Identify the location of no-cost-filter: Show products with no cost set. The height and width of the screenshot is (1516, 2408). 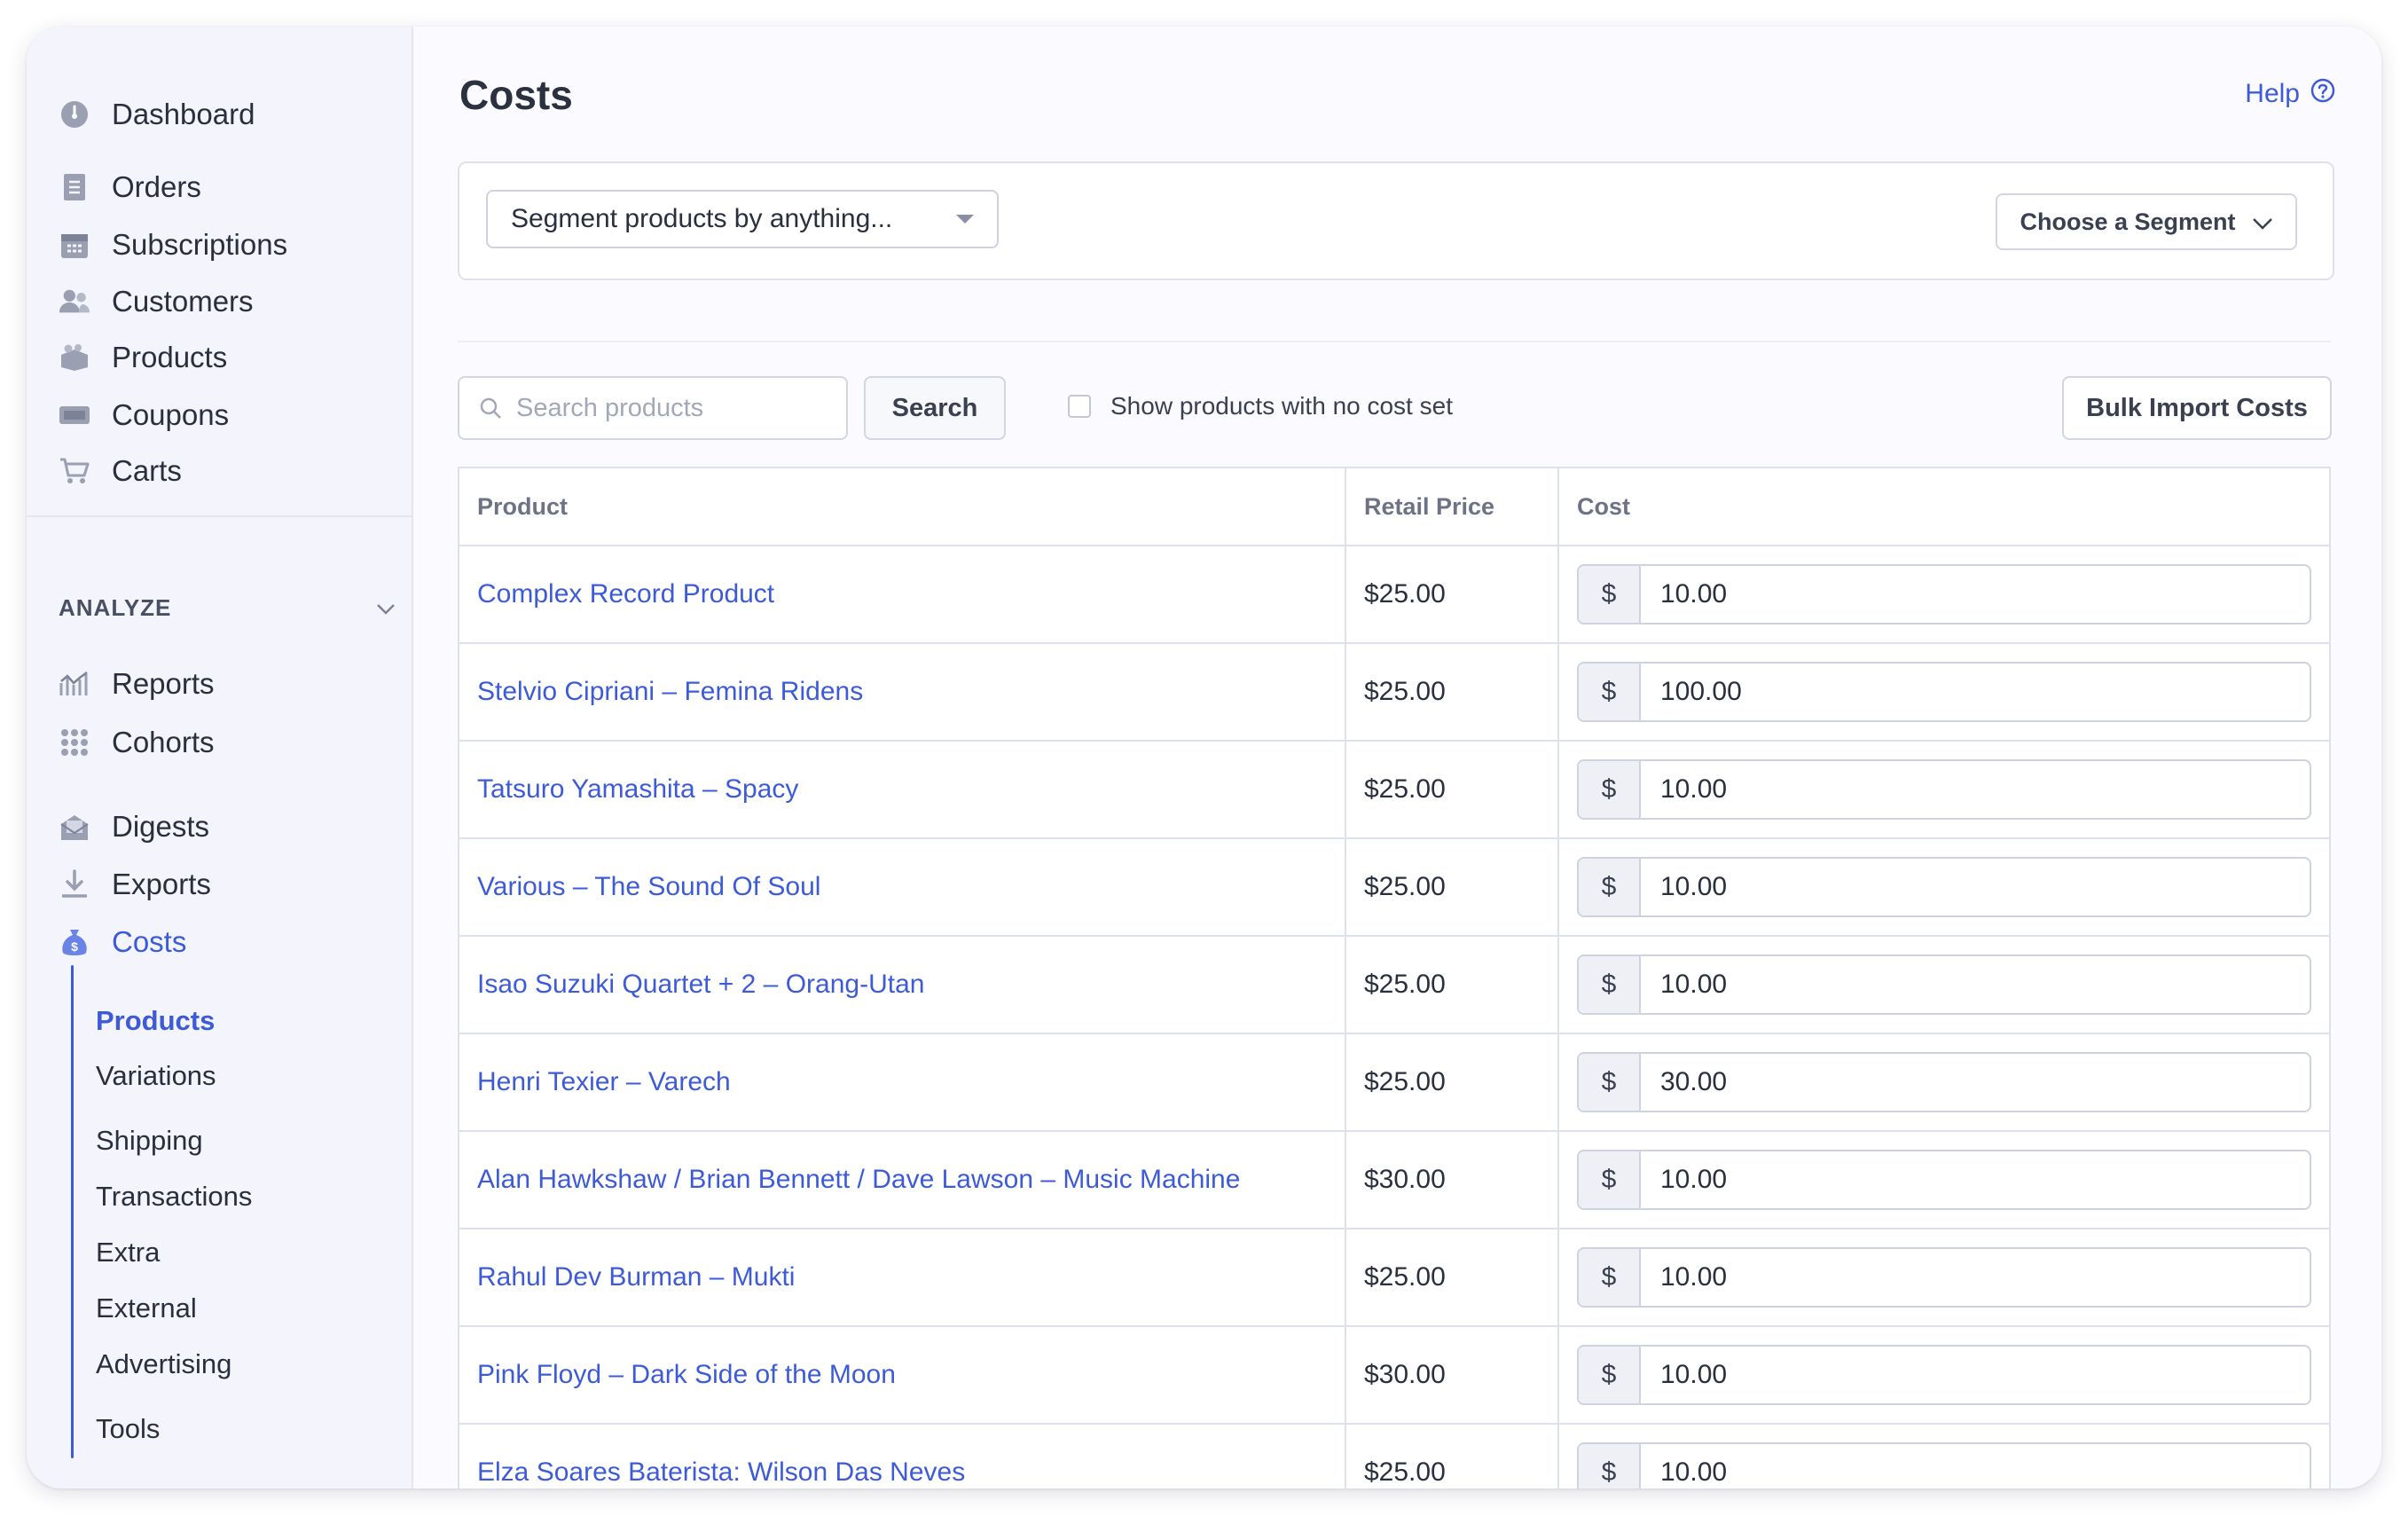
(1261, 406).